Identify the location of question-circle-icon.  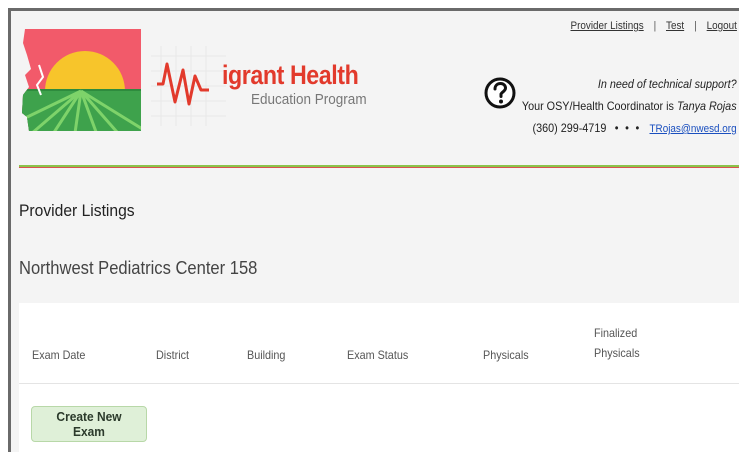
(500, 93).